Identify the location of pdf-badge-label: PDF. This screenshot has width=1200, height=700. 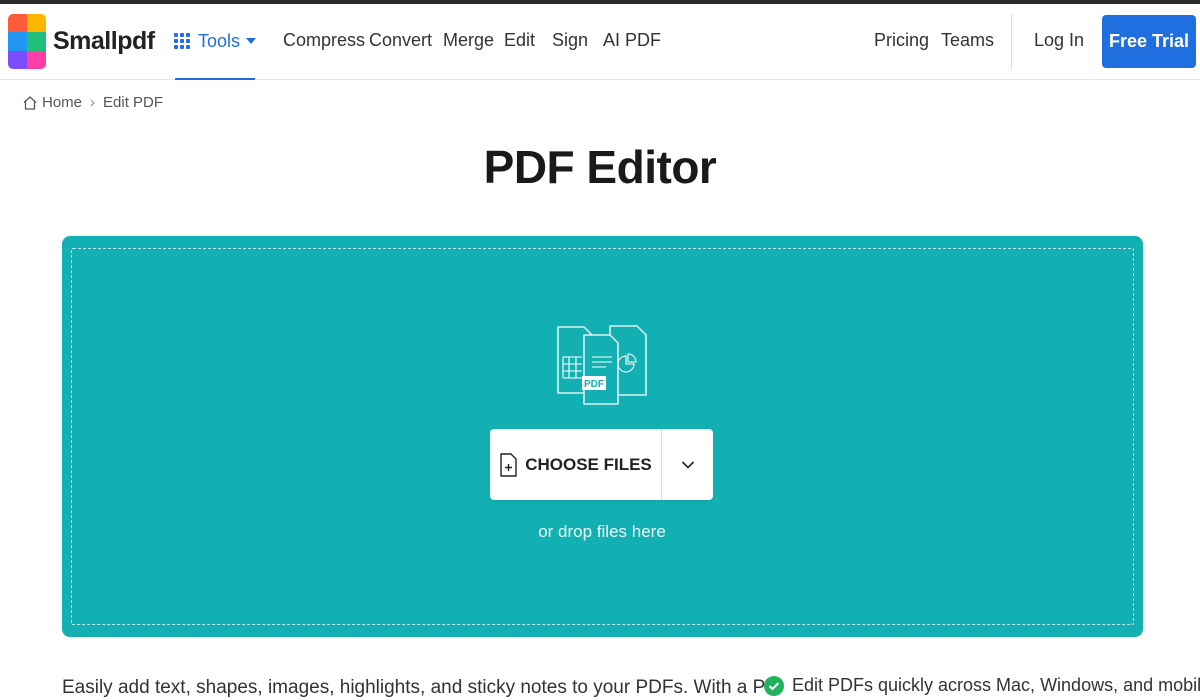
(594, 384).